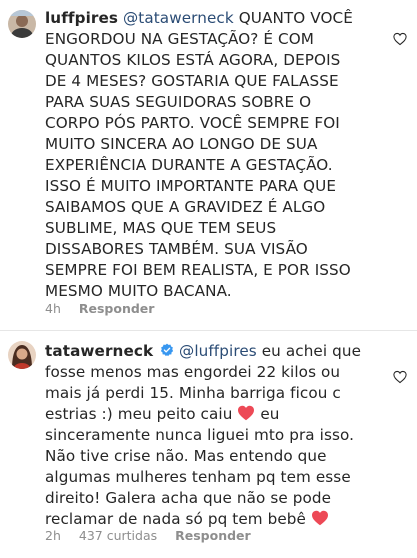  I want to click on likes-count: 437 curtidas, so click(118, 535).